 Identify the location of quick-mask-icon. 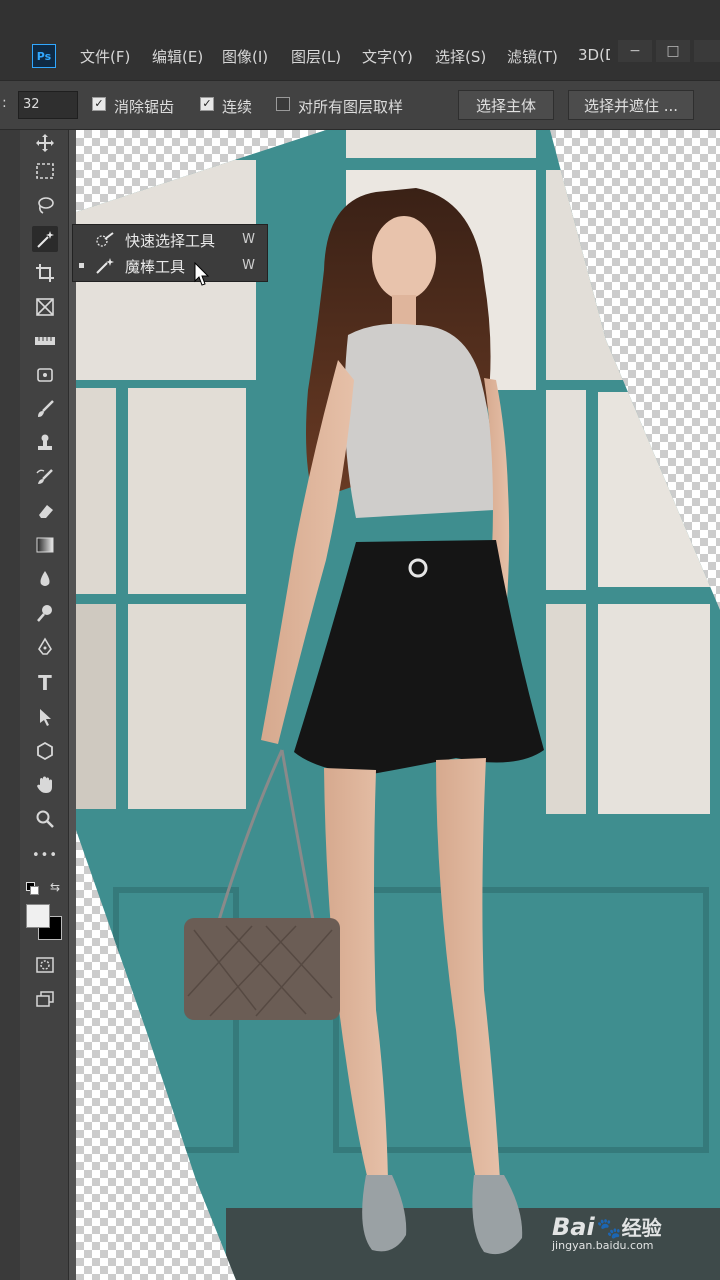
(45, 965).